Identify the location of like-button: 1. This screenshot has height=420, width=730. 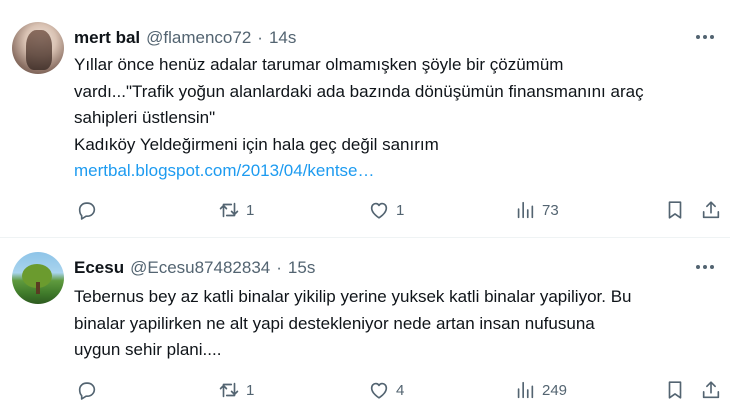
(386, 210).